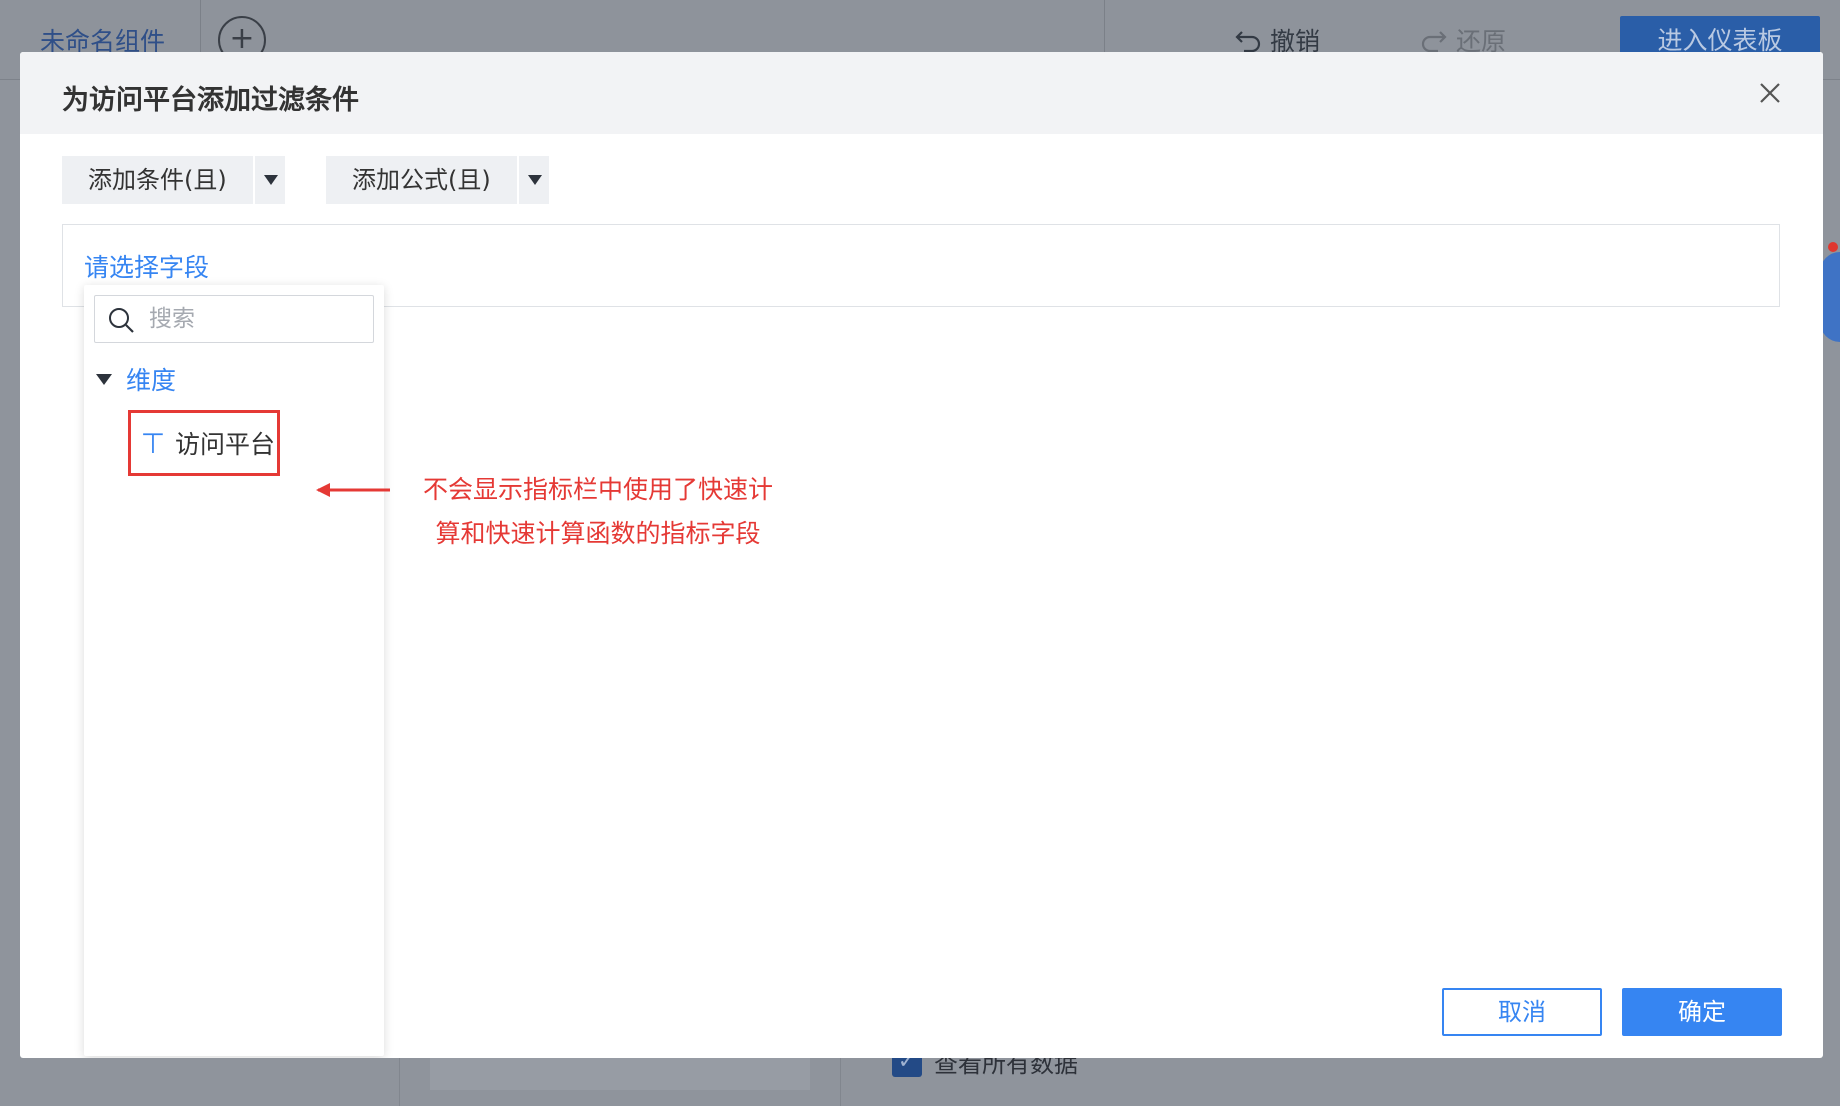 The image size is (1840, 1106). Describe the element at coordinates (121, 320) in the screenshot. I see `search-icon` at that location.